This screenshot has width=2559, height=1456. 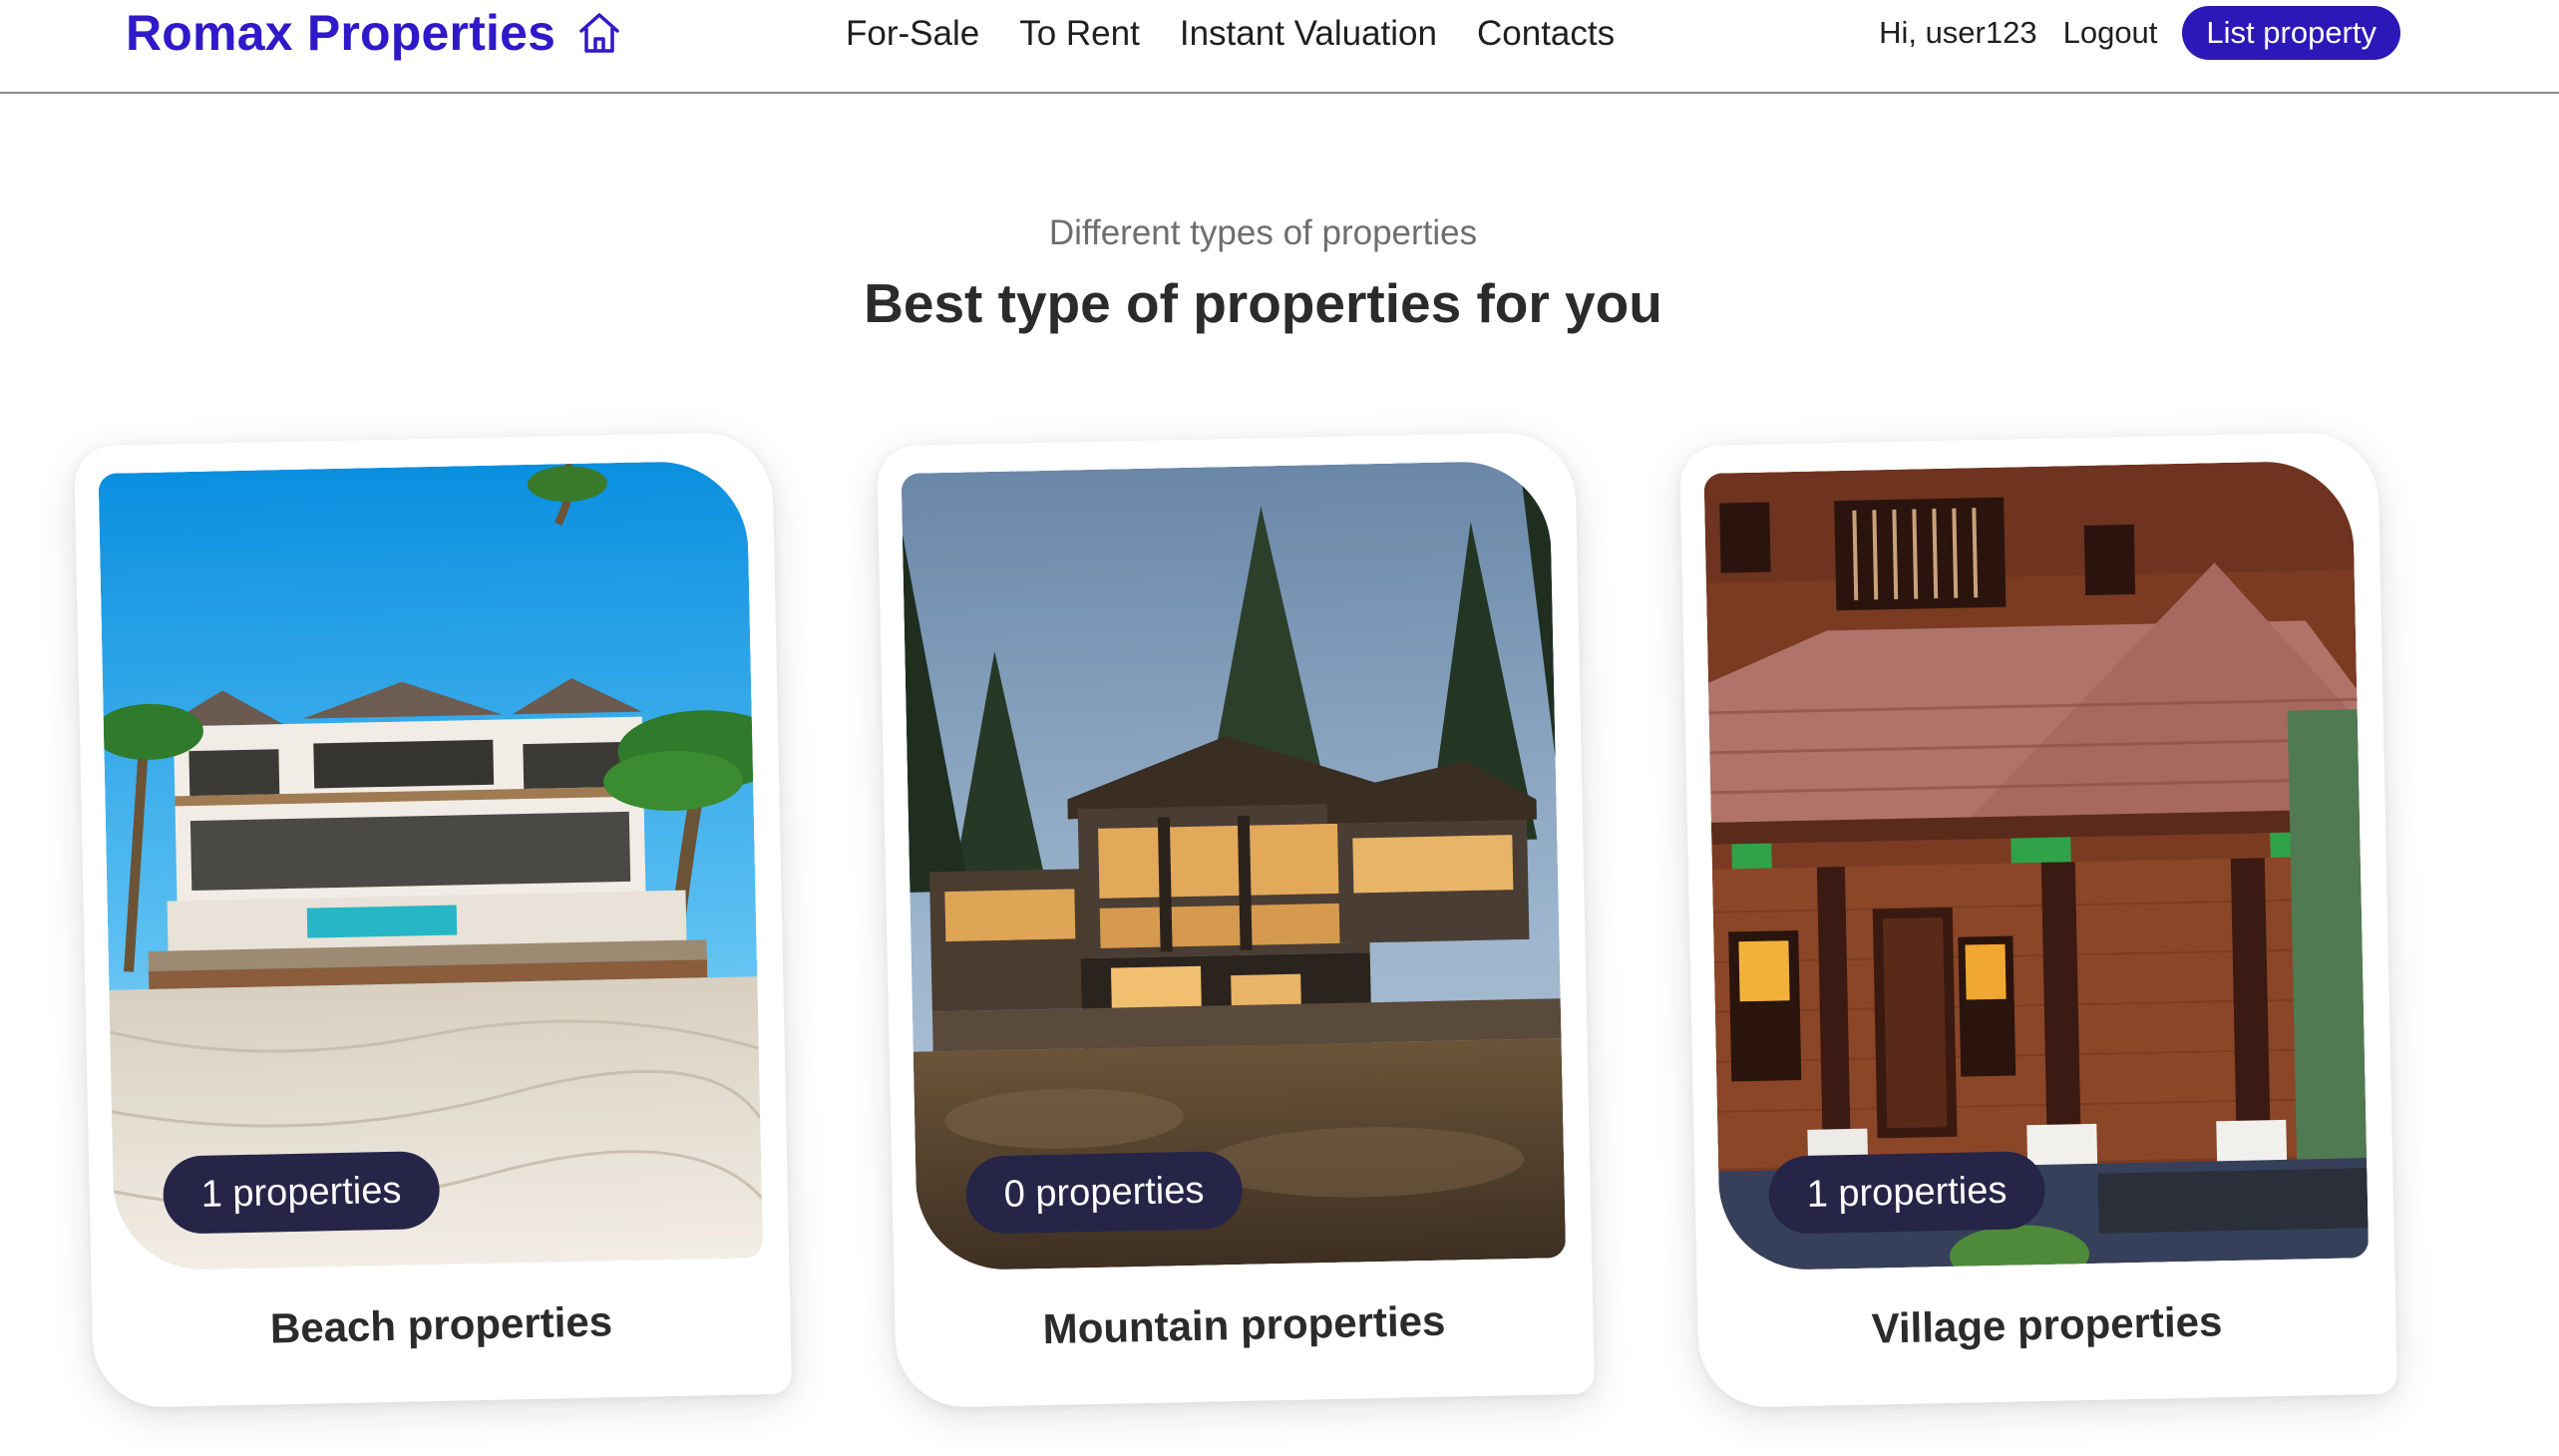 I want to click on brand-name: Romax Properties, so click(x=341, y=33).